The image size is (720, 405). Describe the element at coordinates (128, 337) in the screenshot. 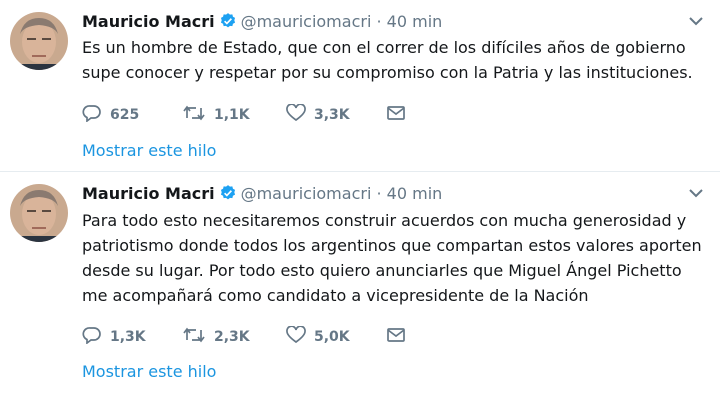

I see `reply-count: 1,3K` at that location.